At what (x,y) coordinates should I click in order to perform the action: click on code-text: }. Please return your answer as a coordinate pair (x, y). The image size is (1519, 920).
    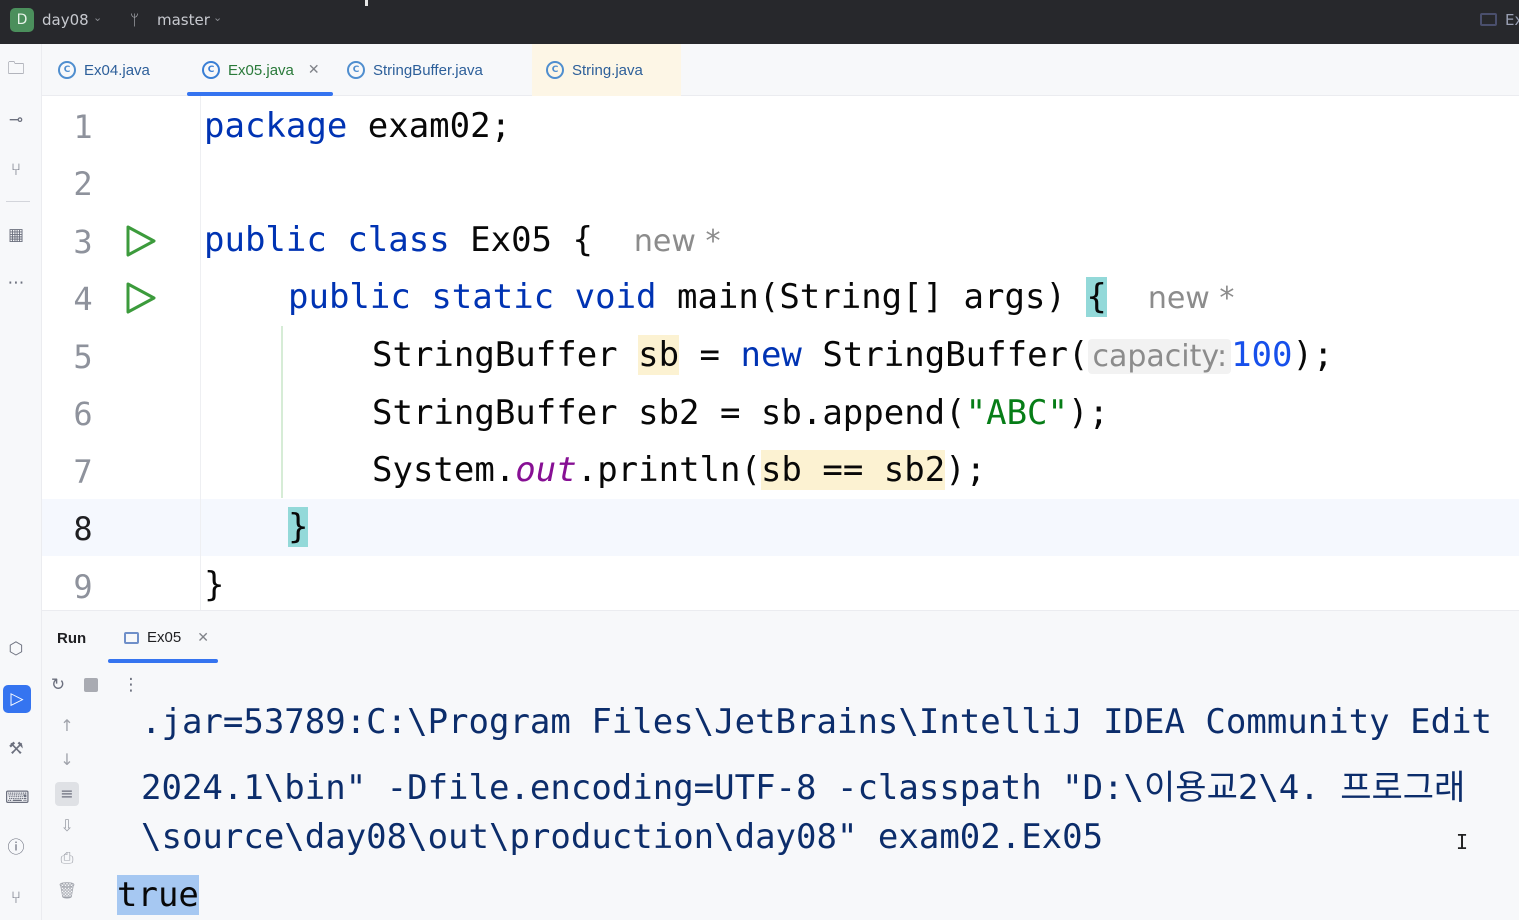
    Looking at the image, I should click on (214, 585).